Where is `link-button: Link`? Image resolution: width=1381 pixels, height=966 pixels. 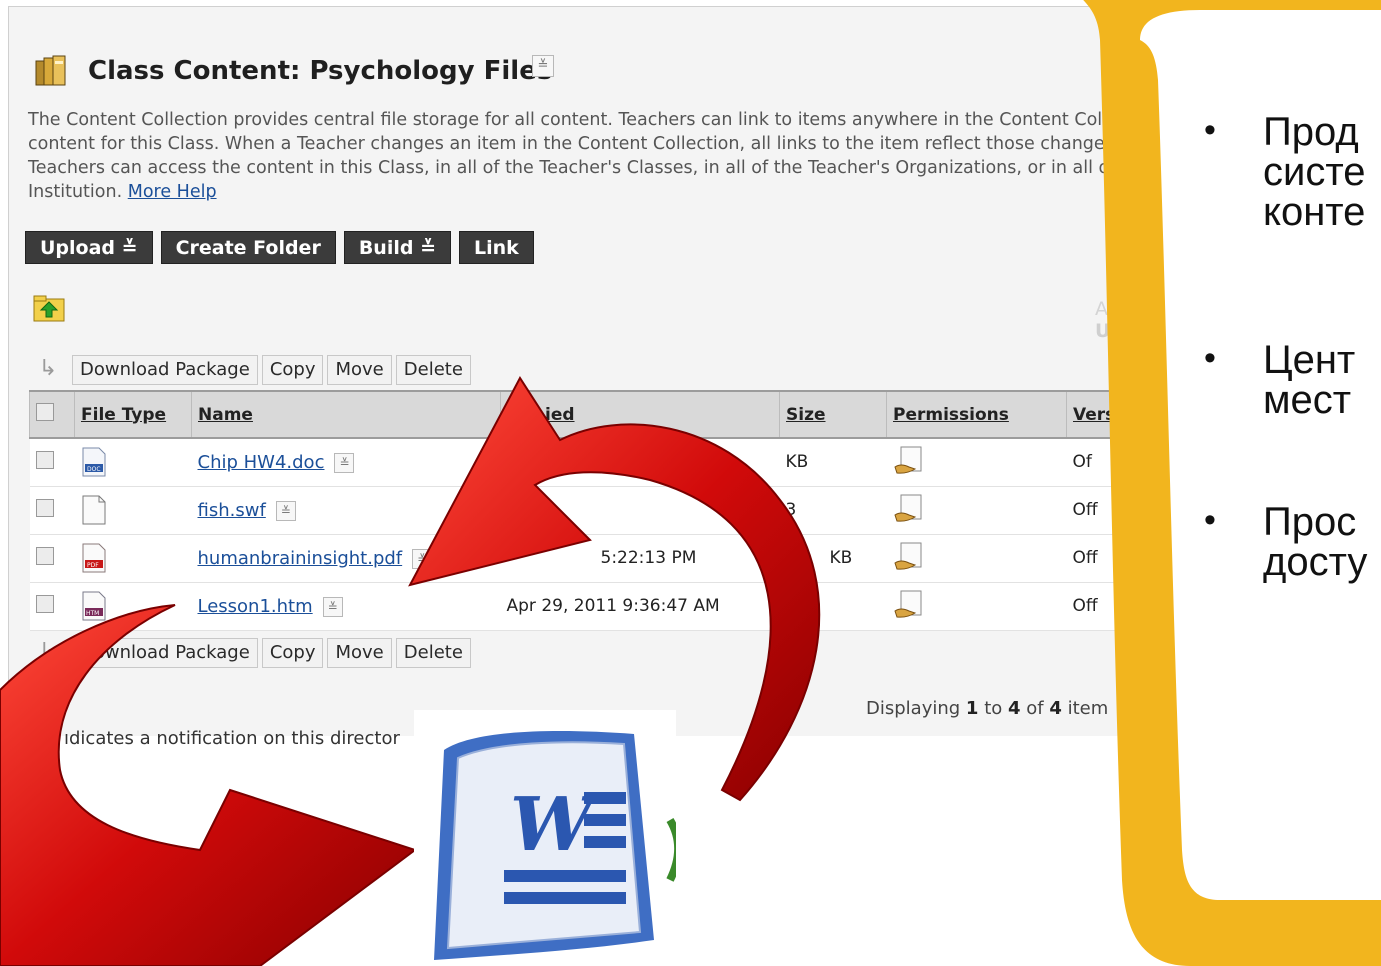 link-button: Link is located at coordinates (496, 247).